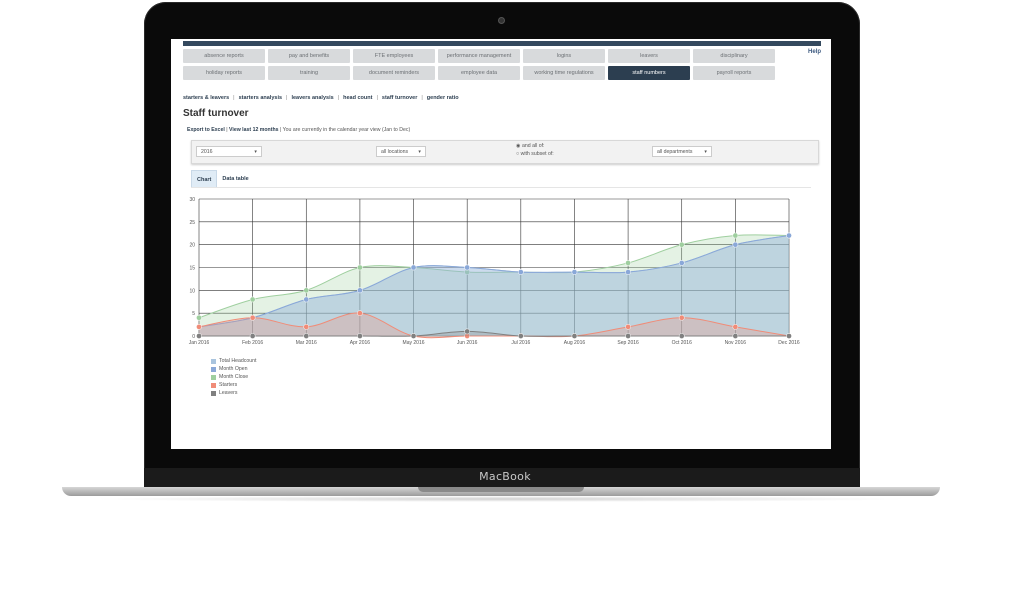 Image resolution: width=1010 pixels, height=610 pixels. I want to click on page-title: Staff turnover, so click(216, 113).